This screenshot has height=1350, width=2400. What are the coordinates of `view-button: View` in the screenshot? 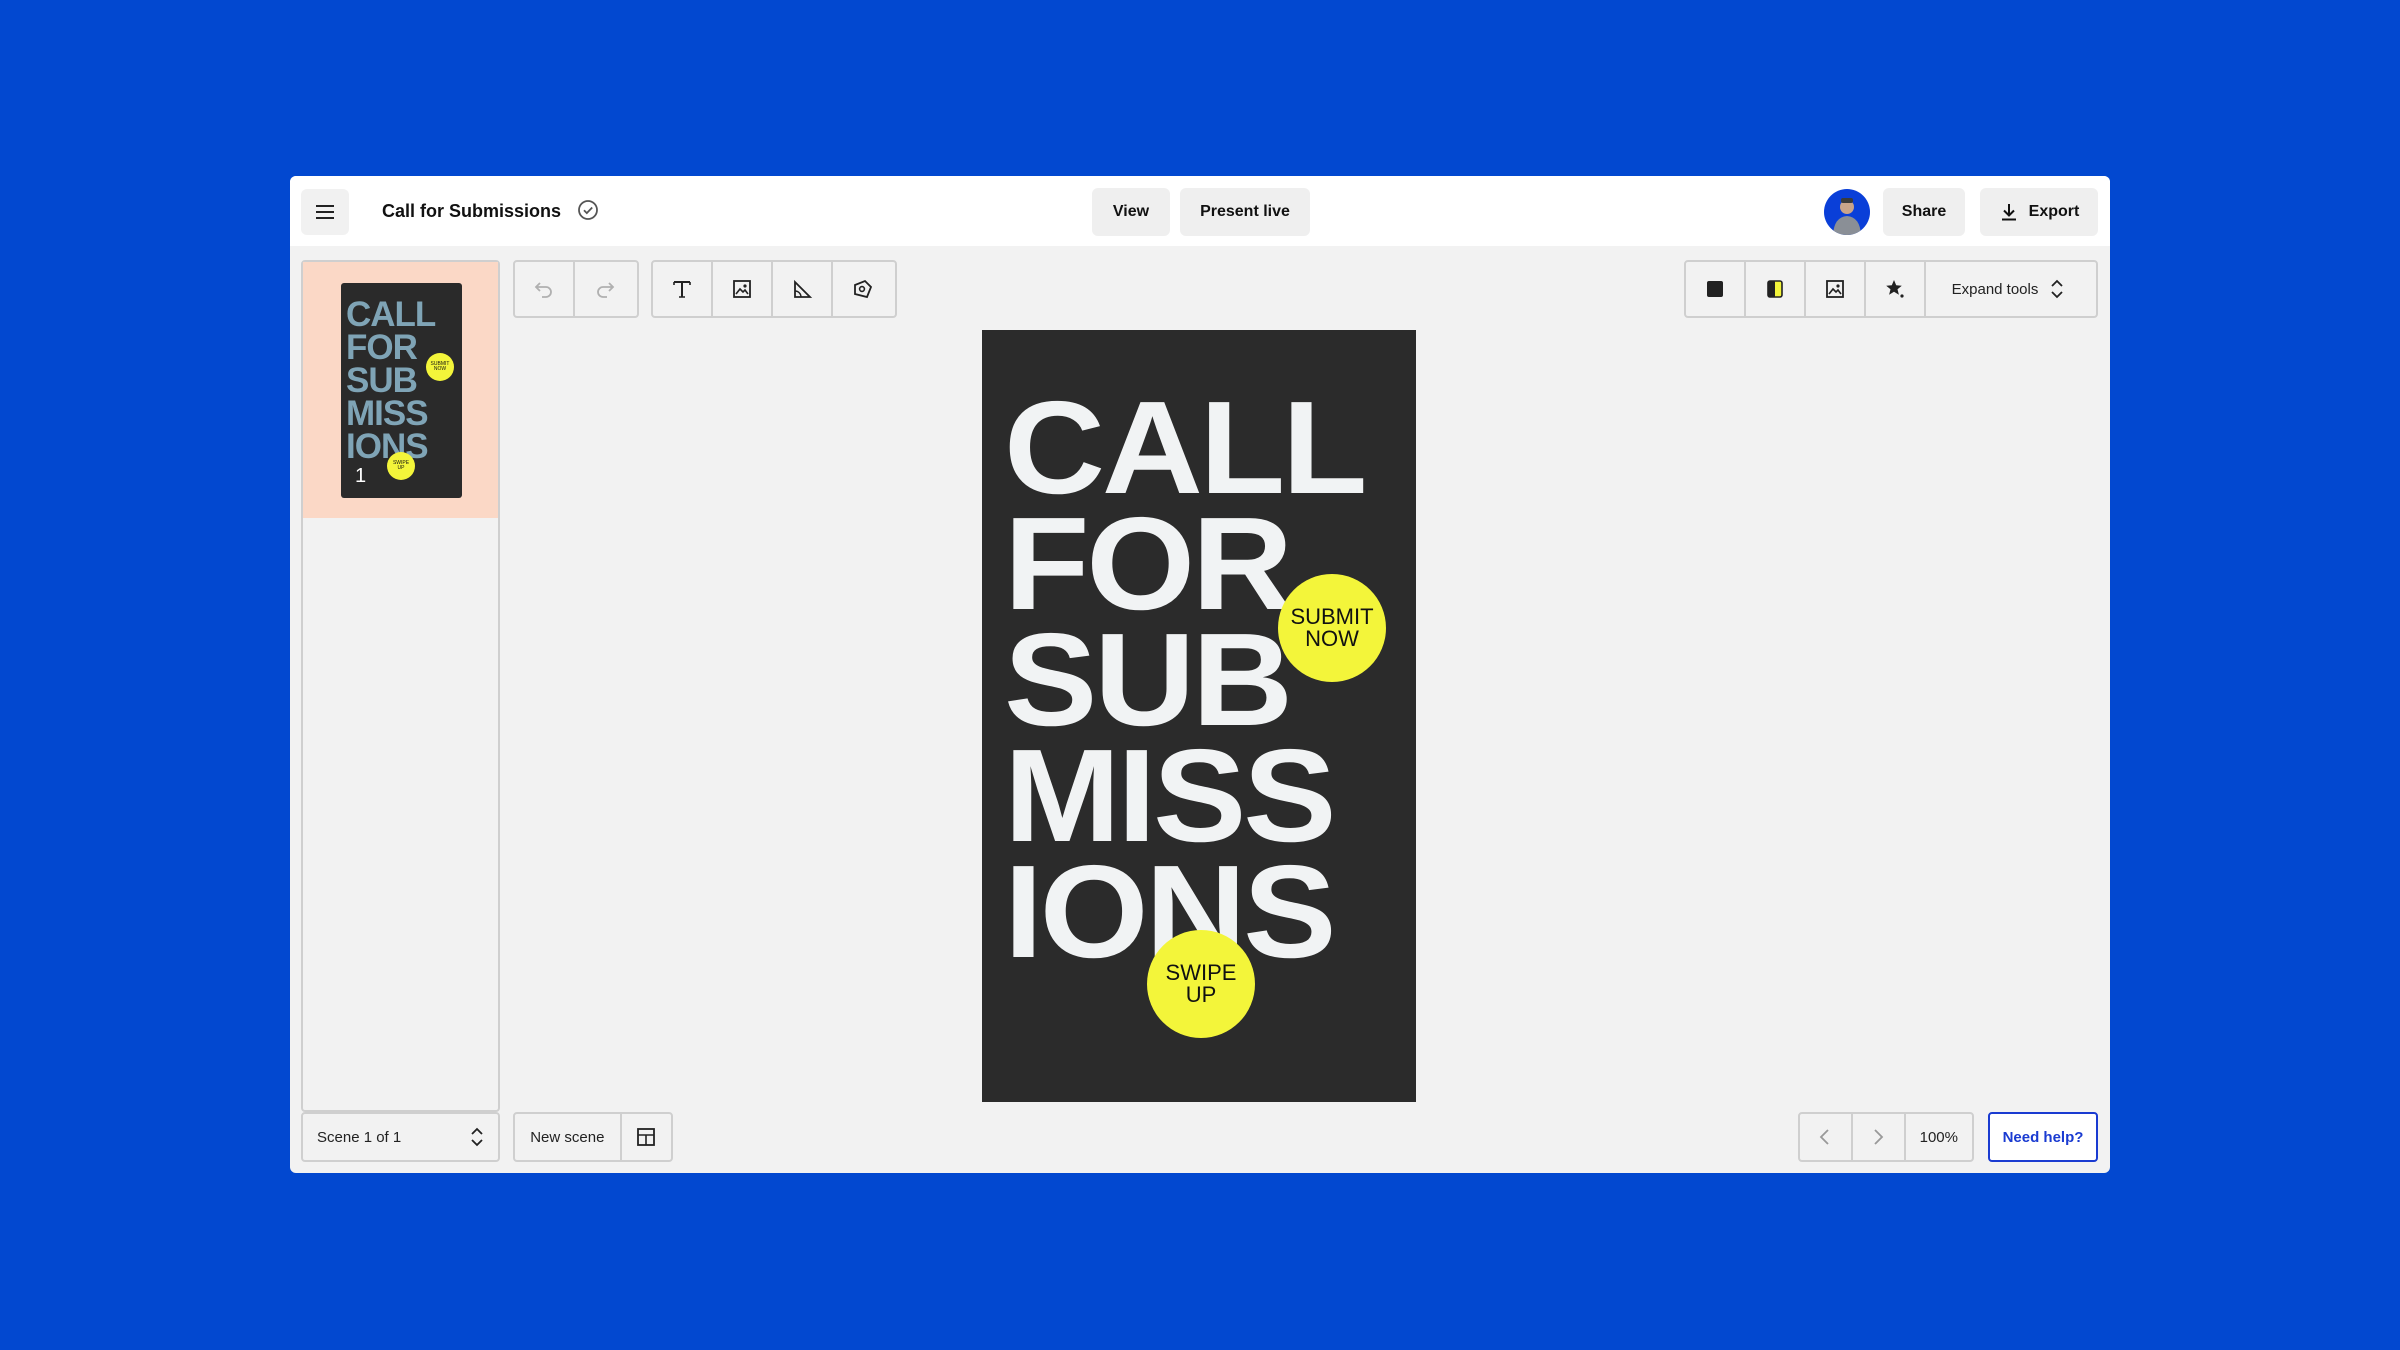 It's located at (1131, 212).